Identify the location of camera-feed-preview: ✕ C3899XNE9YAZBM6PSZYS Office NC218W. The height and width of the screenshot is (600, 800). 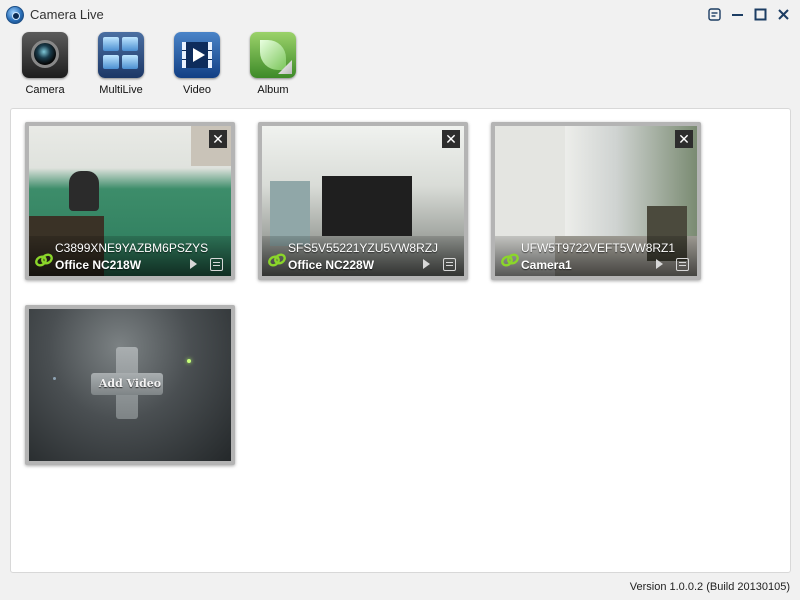
(130, 201).